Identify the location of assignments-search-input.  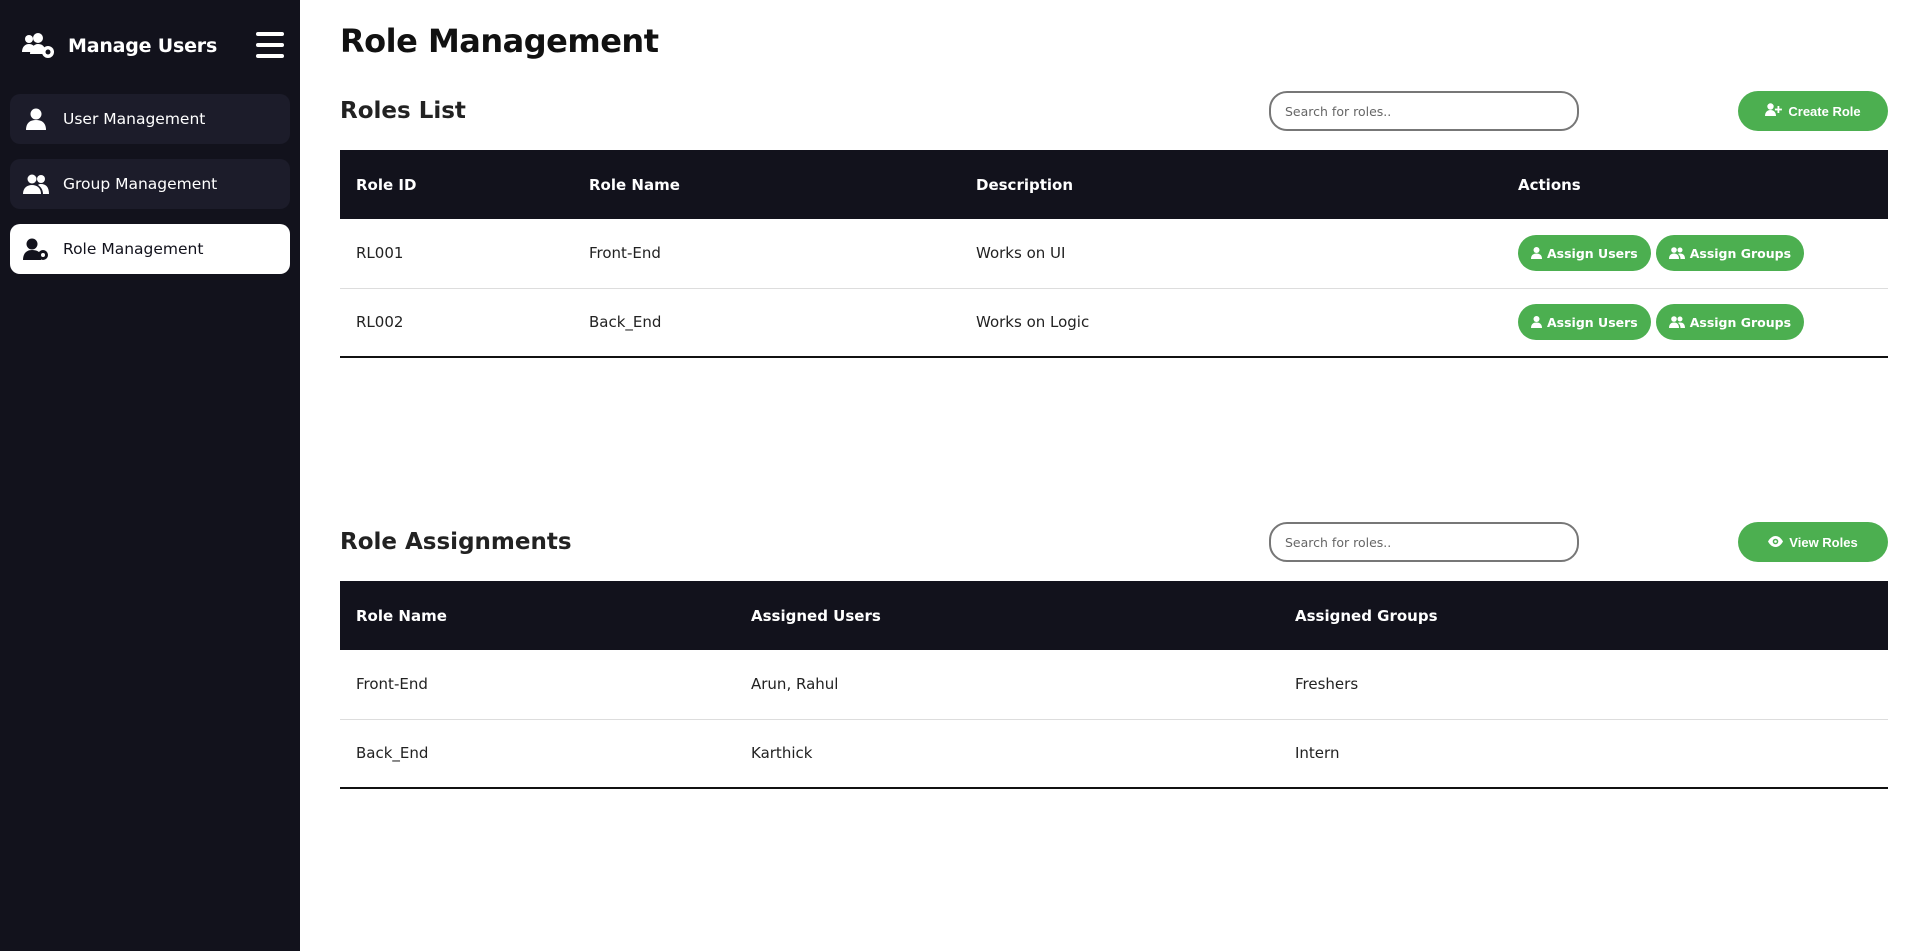
(1424, 542).